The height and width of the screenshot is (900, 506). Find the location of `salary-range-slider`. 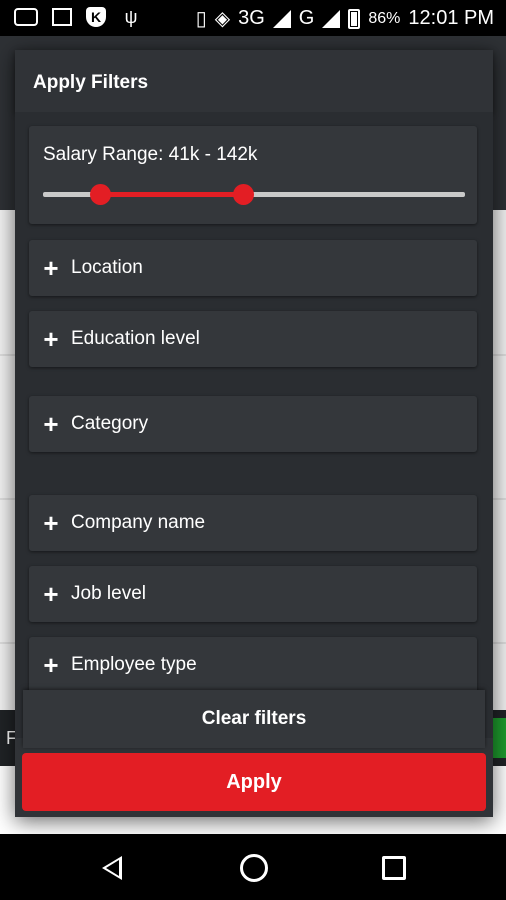

salary-range-slider is located at coordinates (254, 194).